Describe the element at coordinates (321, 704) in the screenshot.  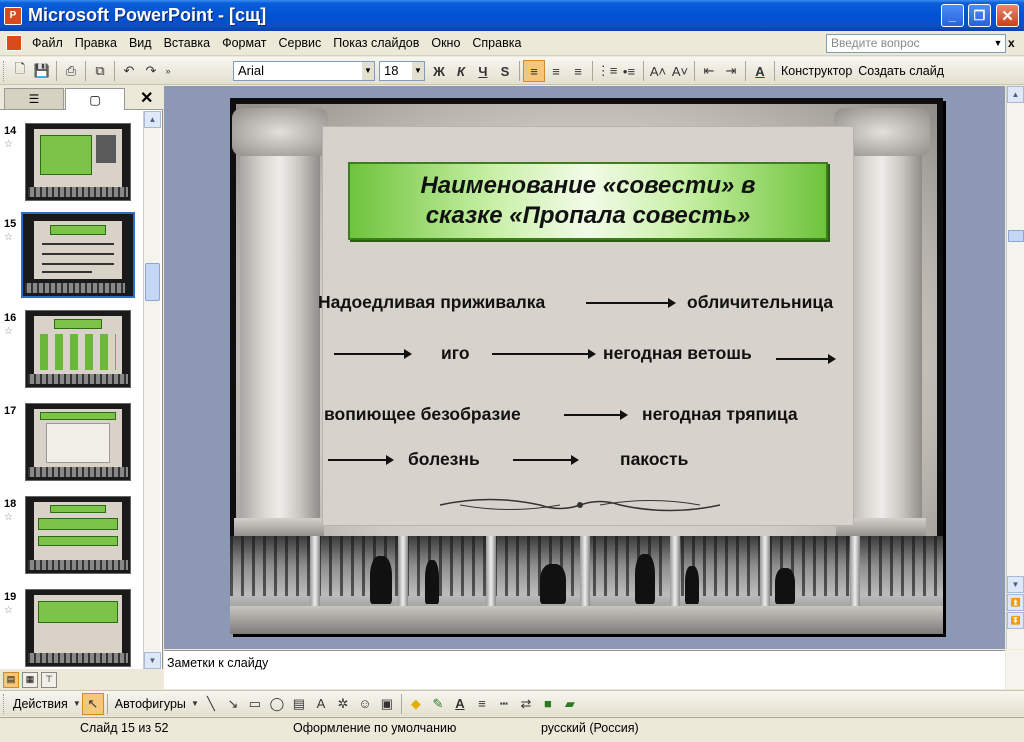
I see `wordart-icon: A` at that location.